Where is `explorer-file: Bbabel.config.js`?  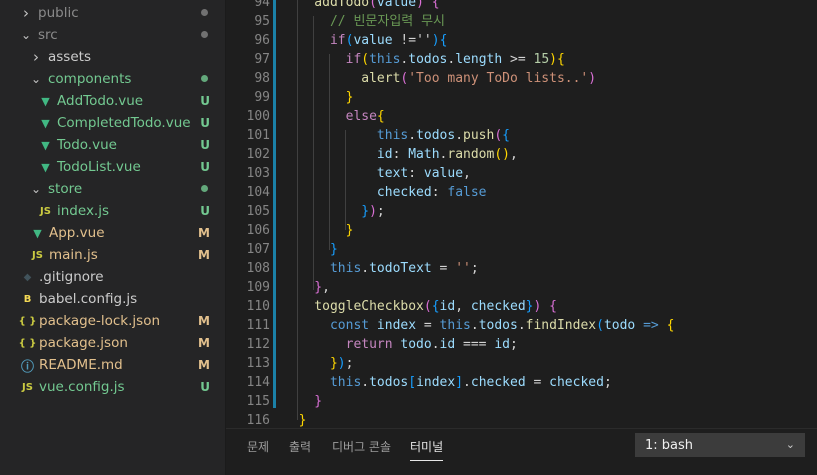
explorer-file: Bbabel.config.js is located at coordinates (113, 299).